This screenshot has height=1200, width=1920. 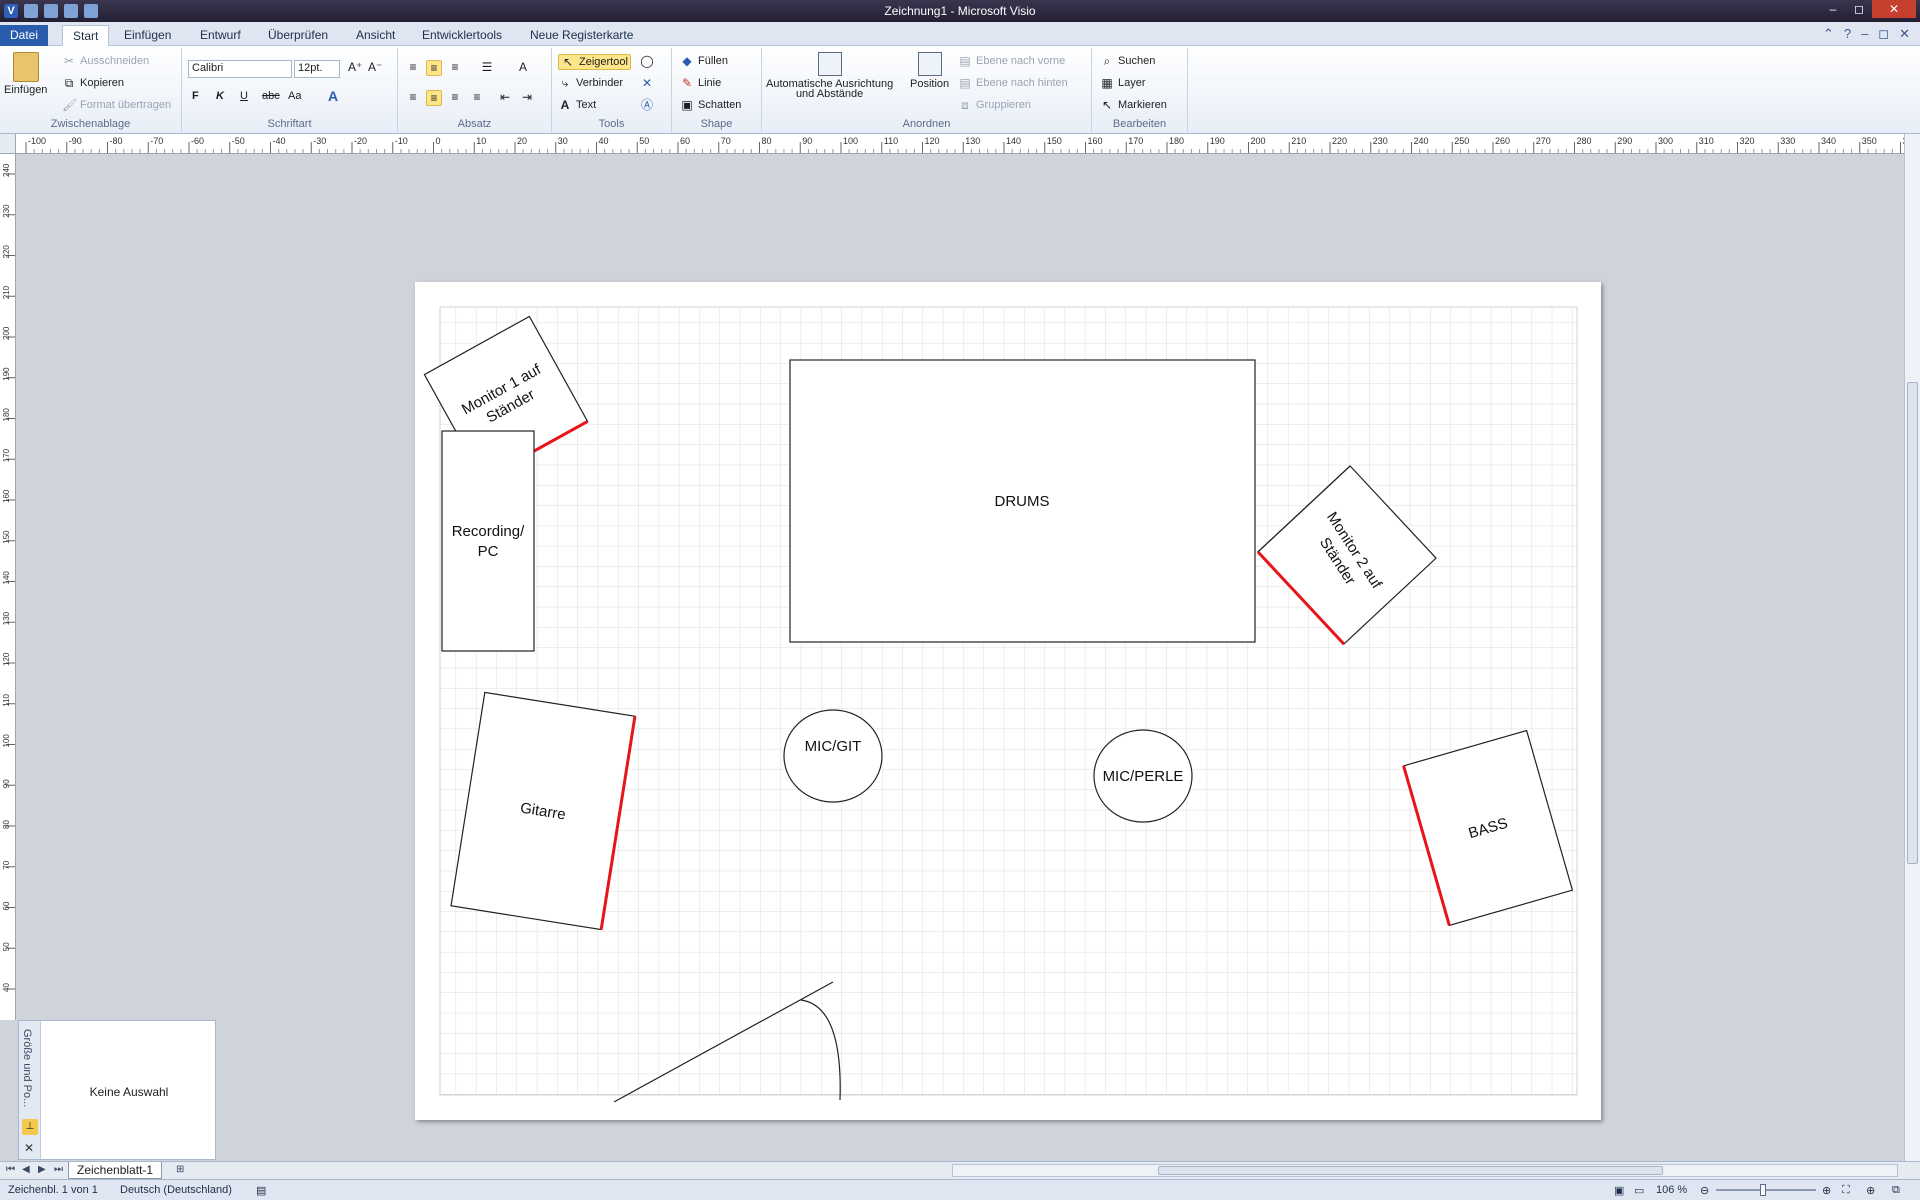 What do you see at coordinates (1011, 61) in the screenshot?
I see `bring-forward-button: ▤ Ebene nach vorne` at bounding box center [1011, 61].